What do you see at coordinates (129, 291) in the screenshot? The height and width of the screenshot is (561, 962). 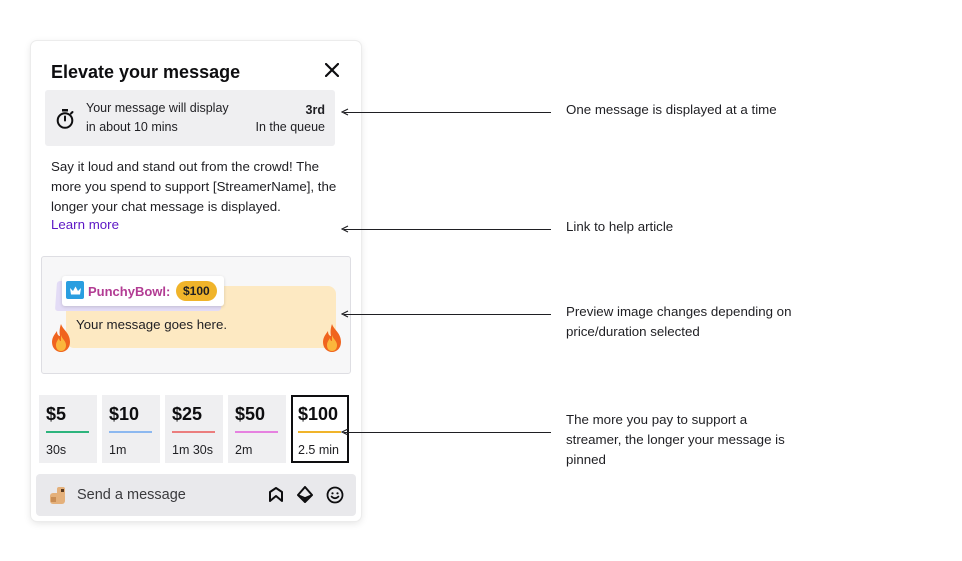 I see `preview-username: PunchyBowl:` at bounding box center [129, 291].